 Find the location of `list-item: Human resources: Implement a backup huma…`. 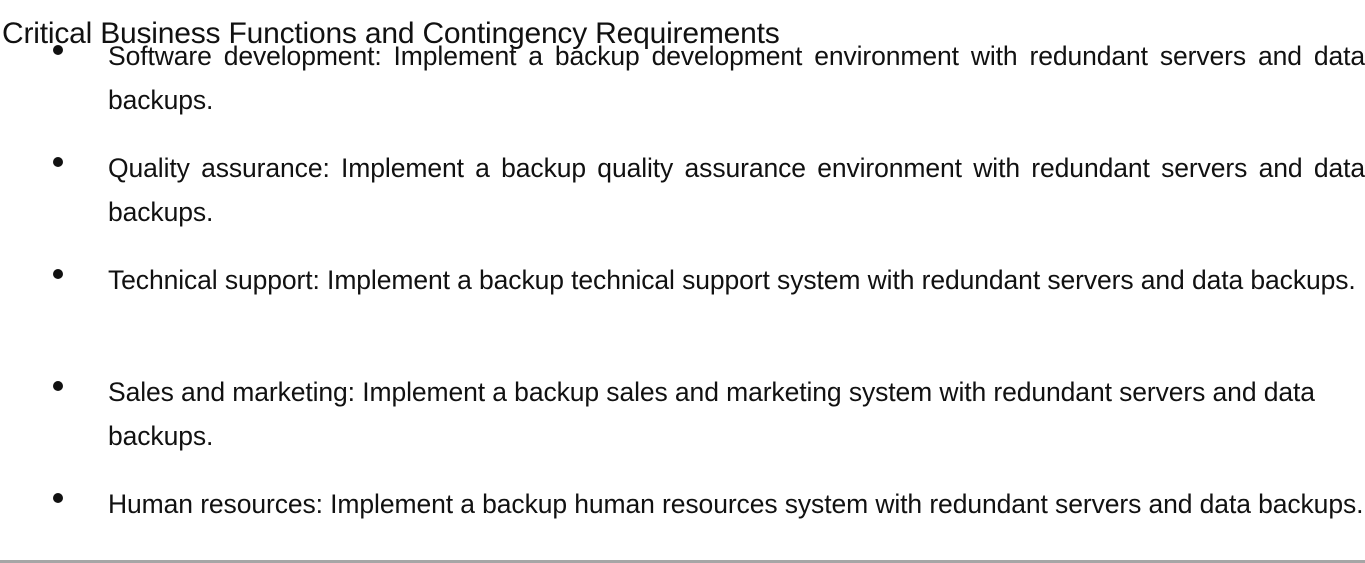

list-item: Human resources: Implement a backup huma… is located at coordinates (682, 521).